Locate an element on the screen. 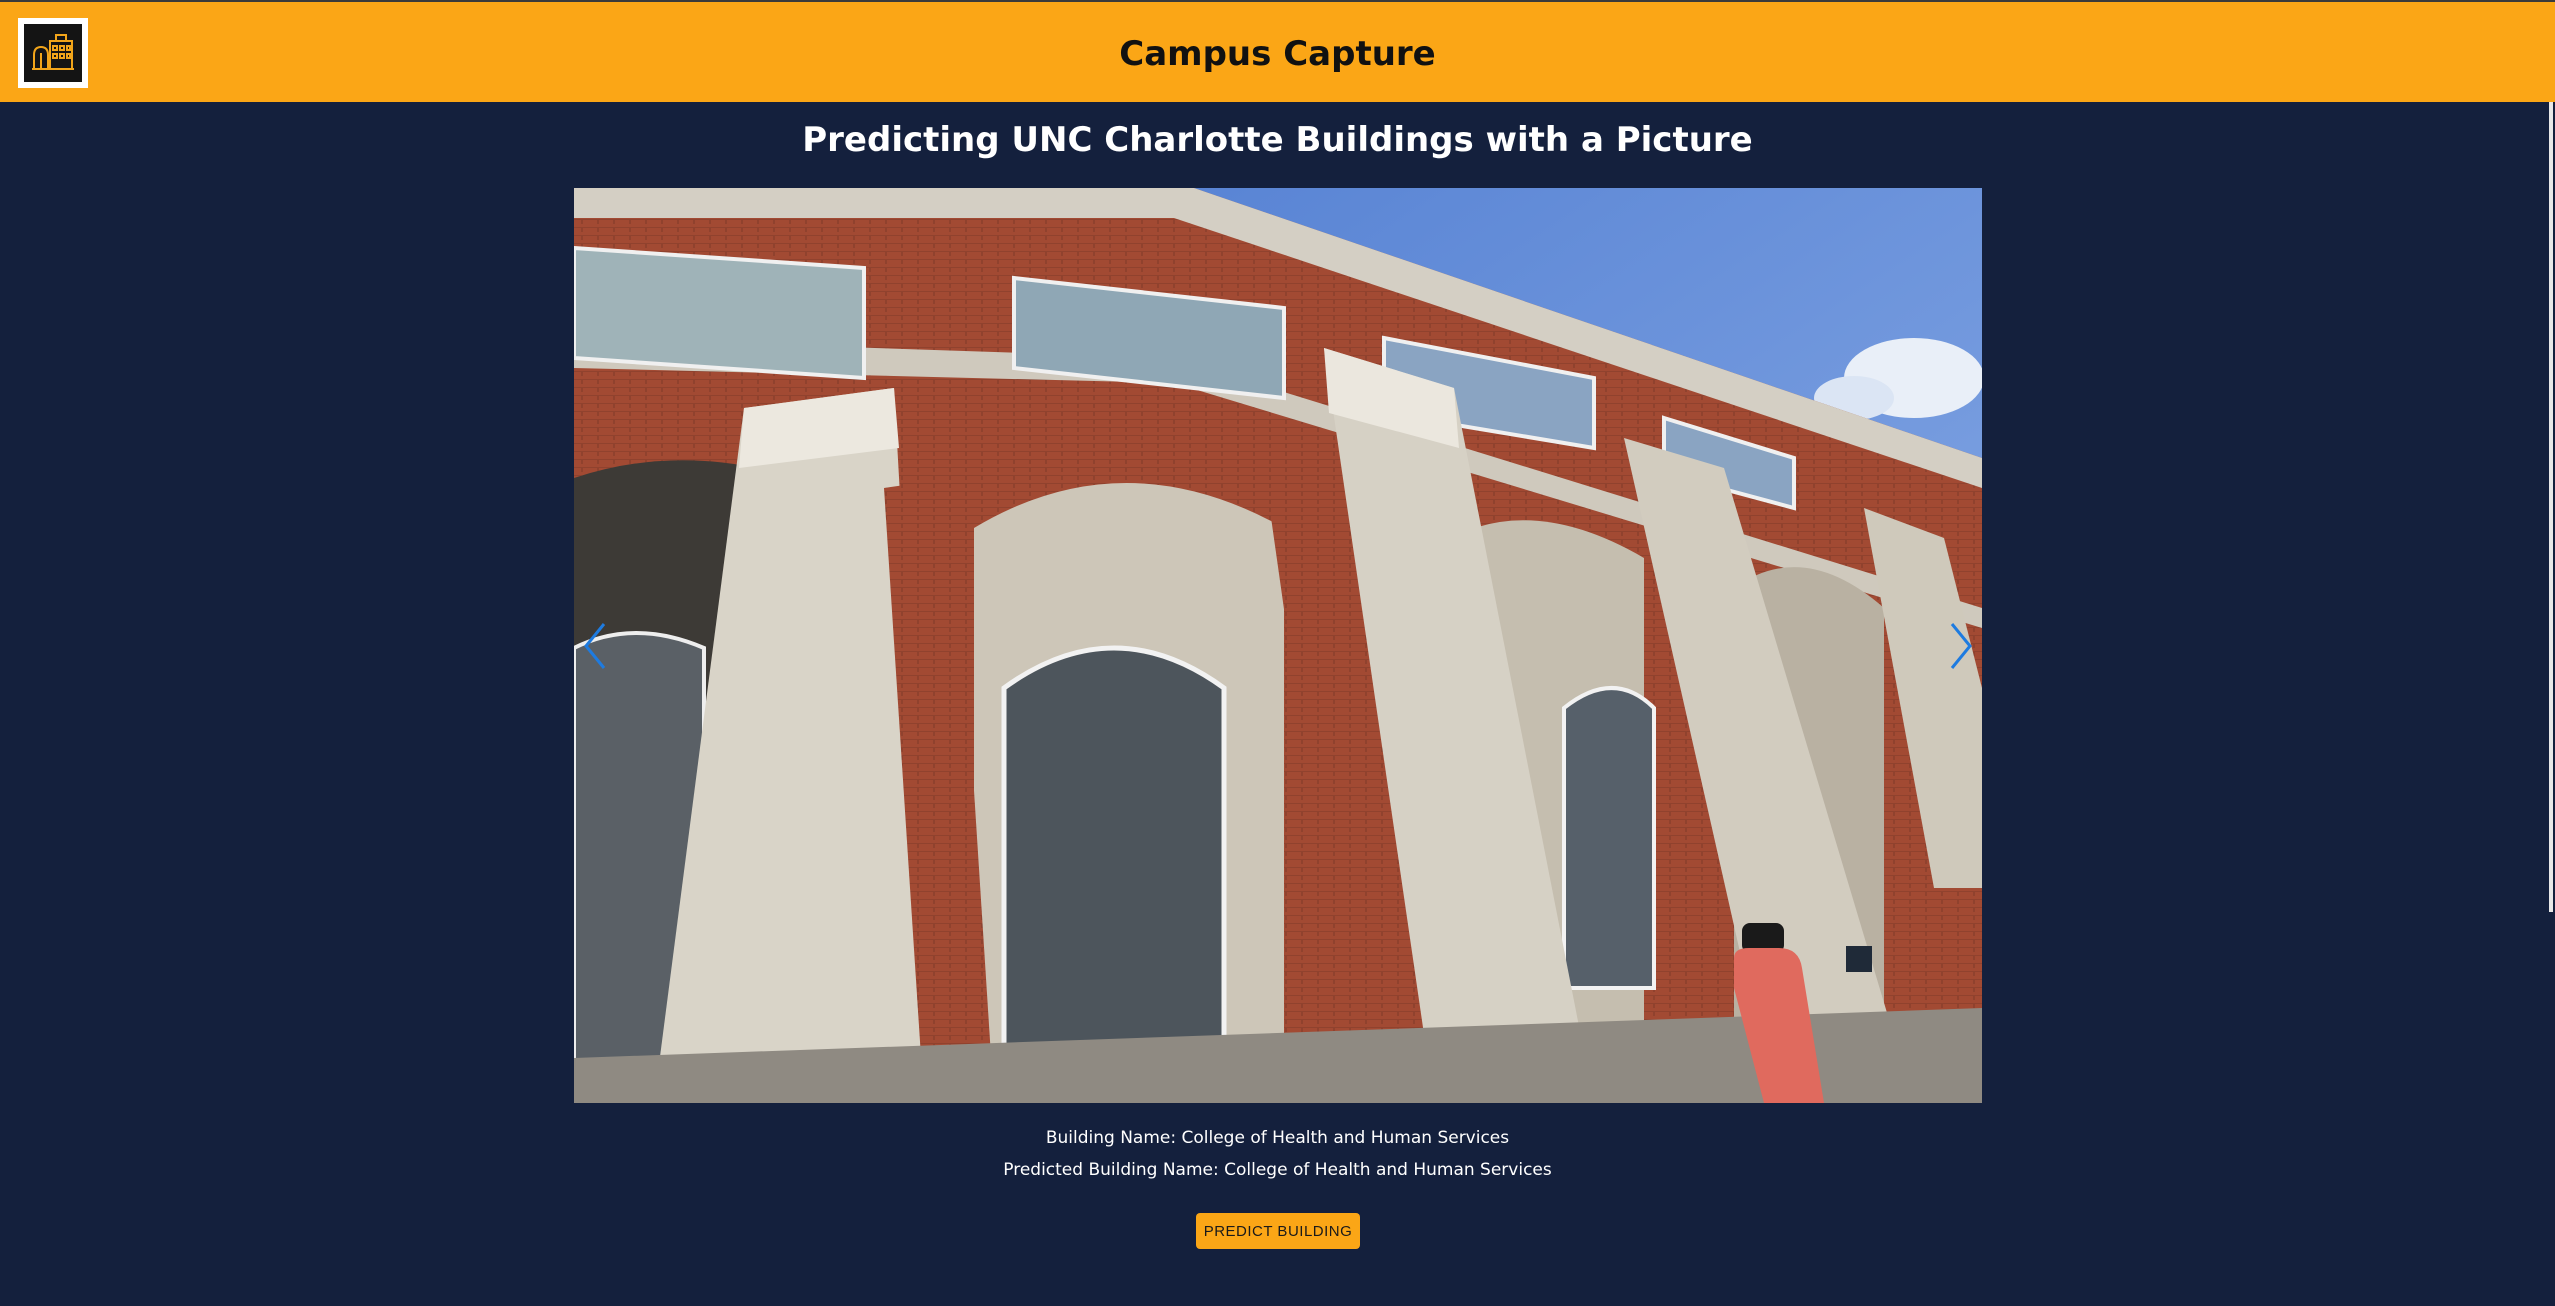 The height and width of the screenshot is (1306, 2555). chevron-right-icon is located at coordinates (1961, 646).